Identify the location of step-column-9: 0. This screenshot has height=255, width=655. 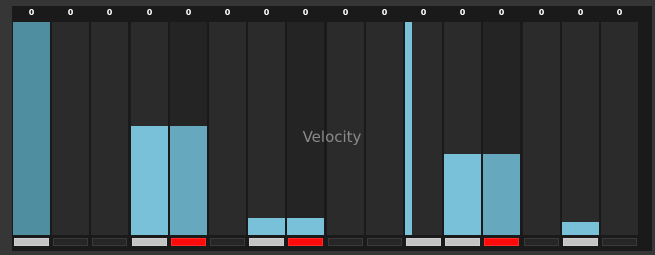
(345, 128).